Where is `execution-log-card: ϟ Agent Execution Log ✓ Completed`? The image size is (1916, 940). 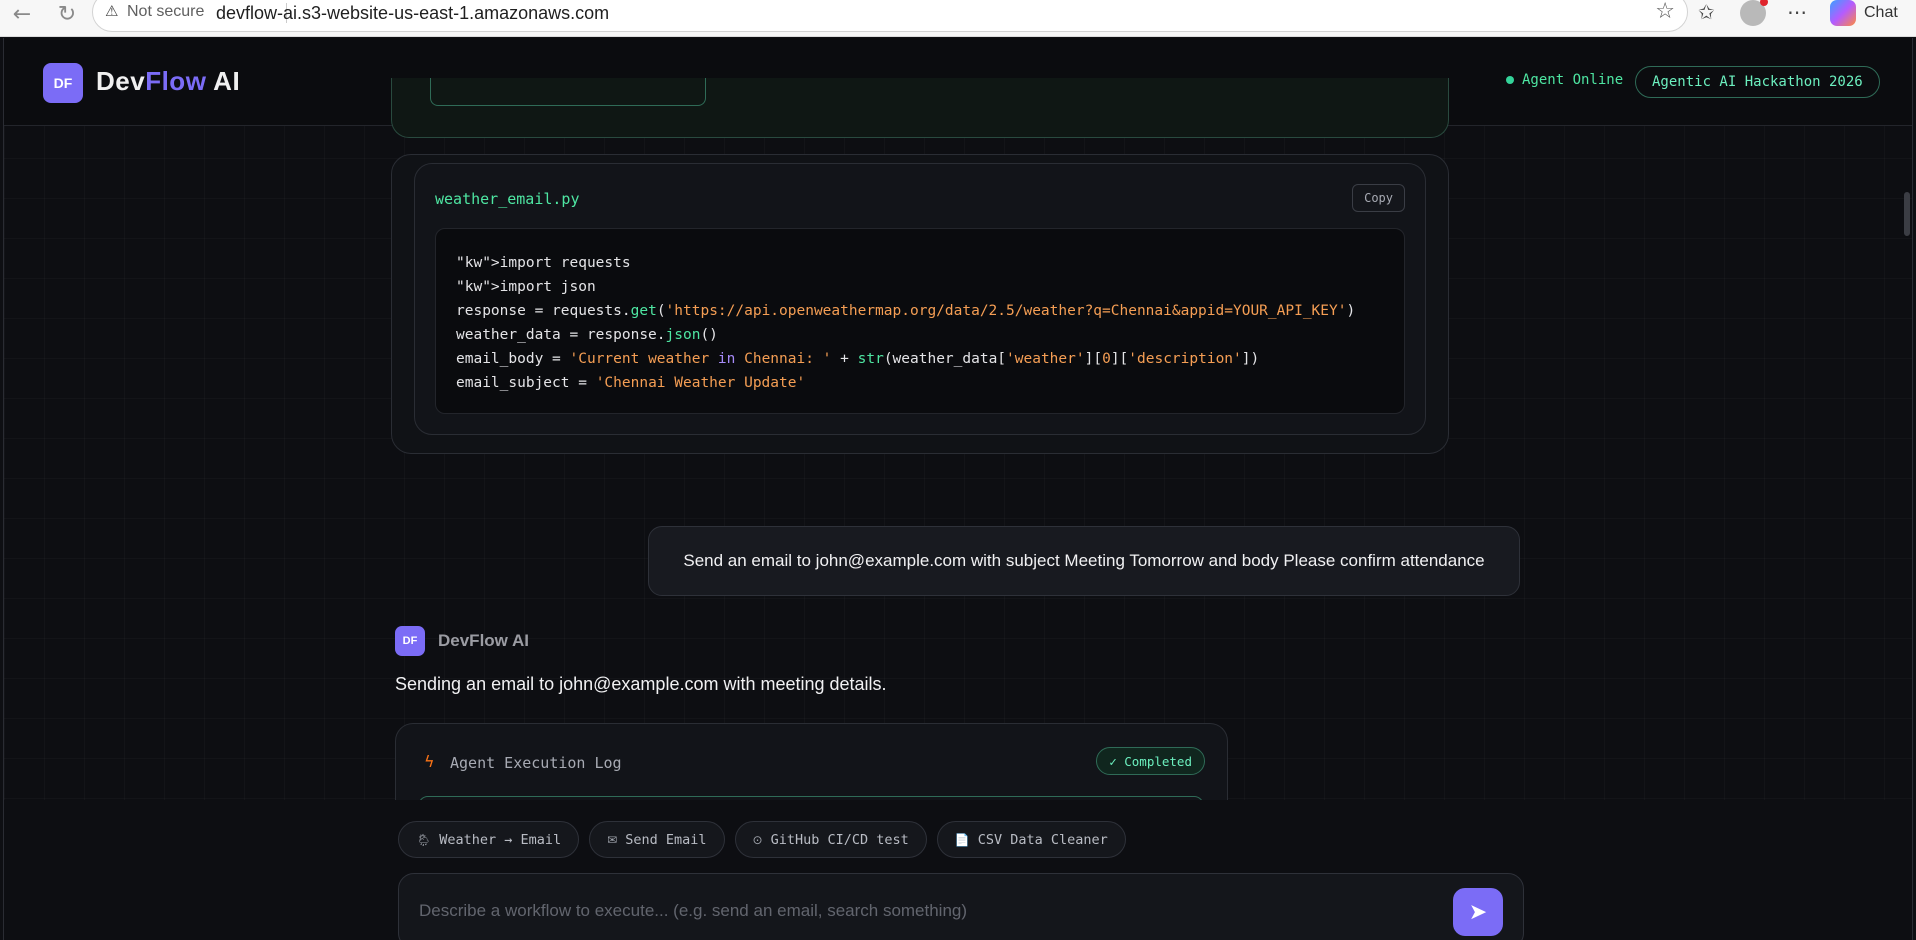 execution-log-card: ϟ Agent Execution Log ✓ Completed is located at coordinates (811, 763).